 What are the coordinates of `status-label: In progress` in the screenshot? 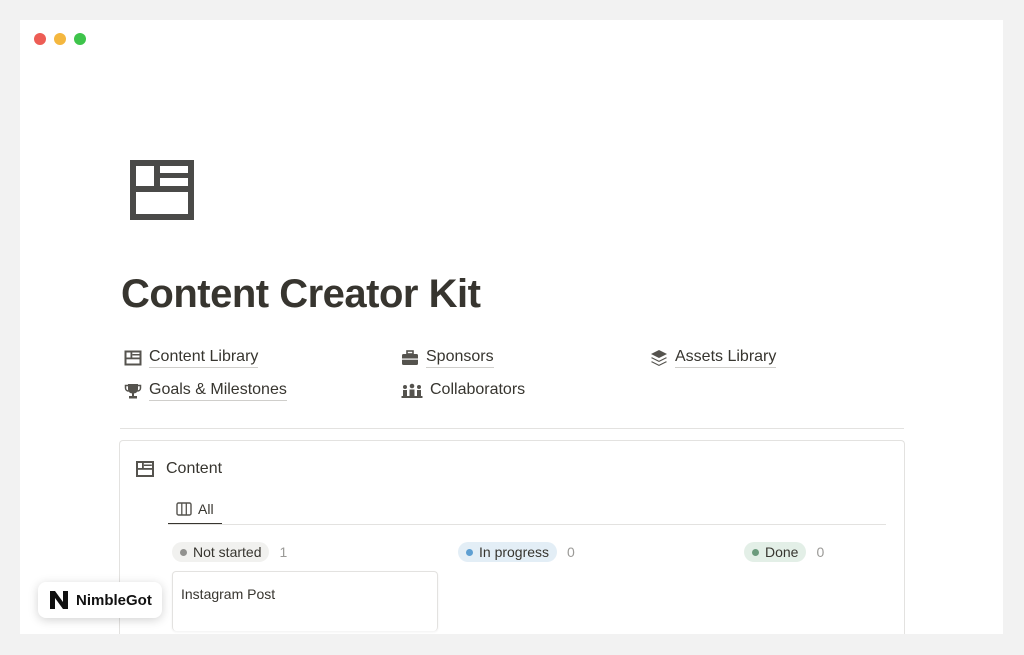 It's located at (514, 552).